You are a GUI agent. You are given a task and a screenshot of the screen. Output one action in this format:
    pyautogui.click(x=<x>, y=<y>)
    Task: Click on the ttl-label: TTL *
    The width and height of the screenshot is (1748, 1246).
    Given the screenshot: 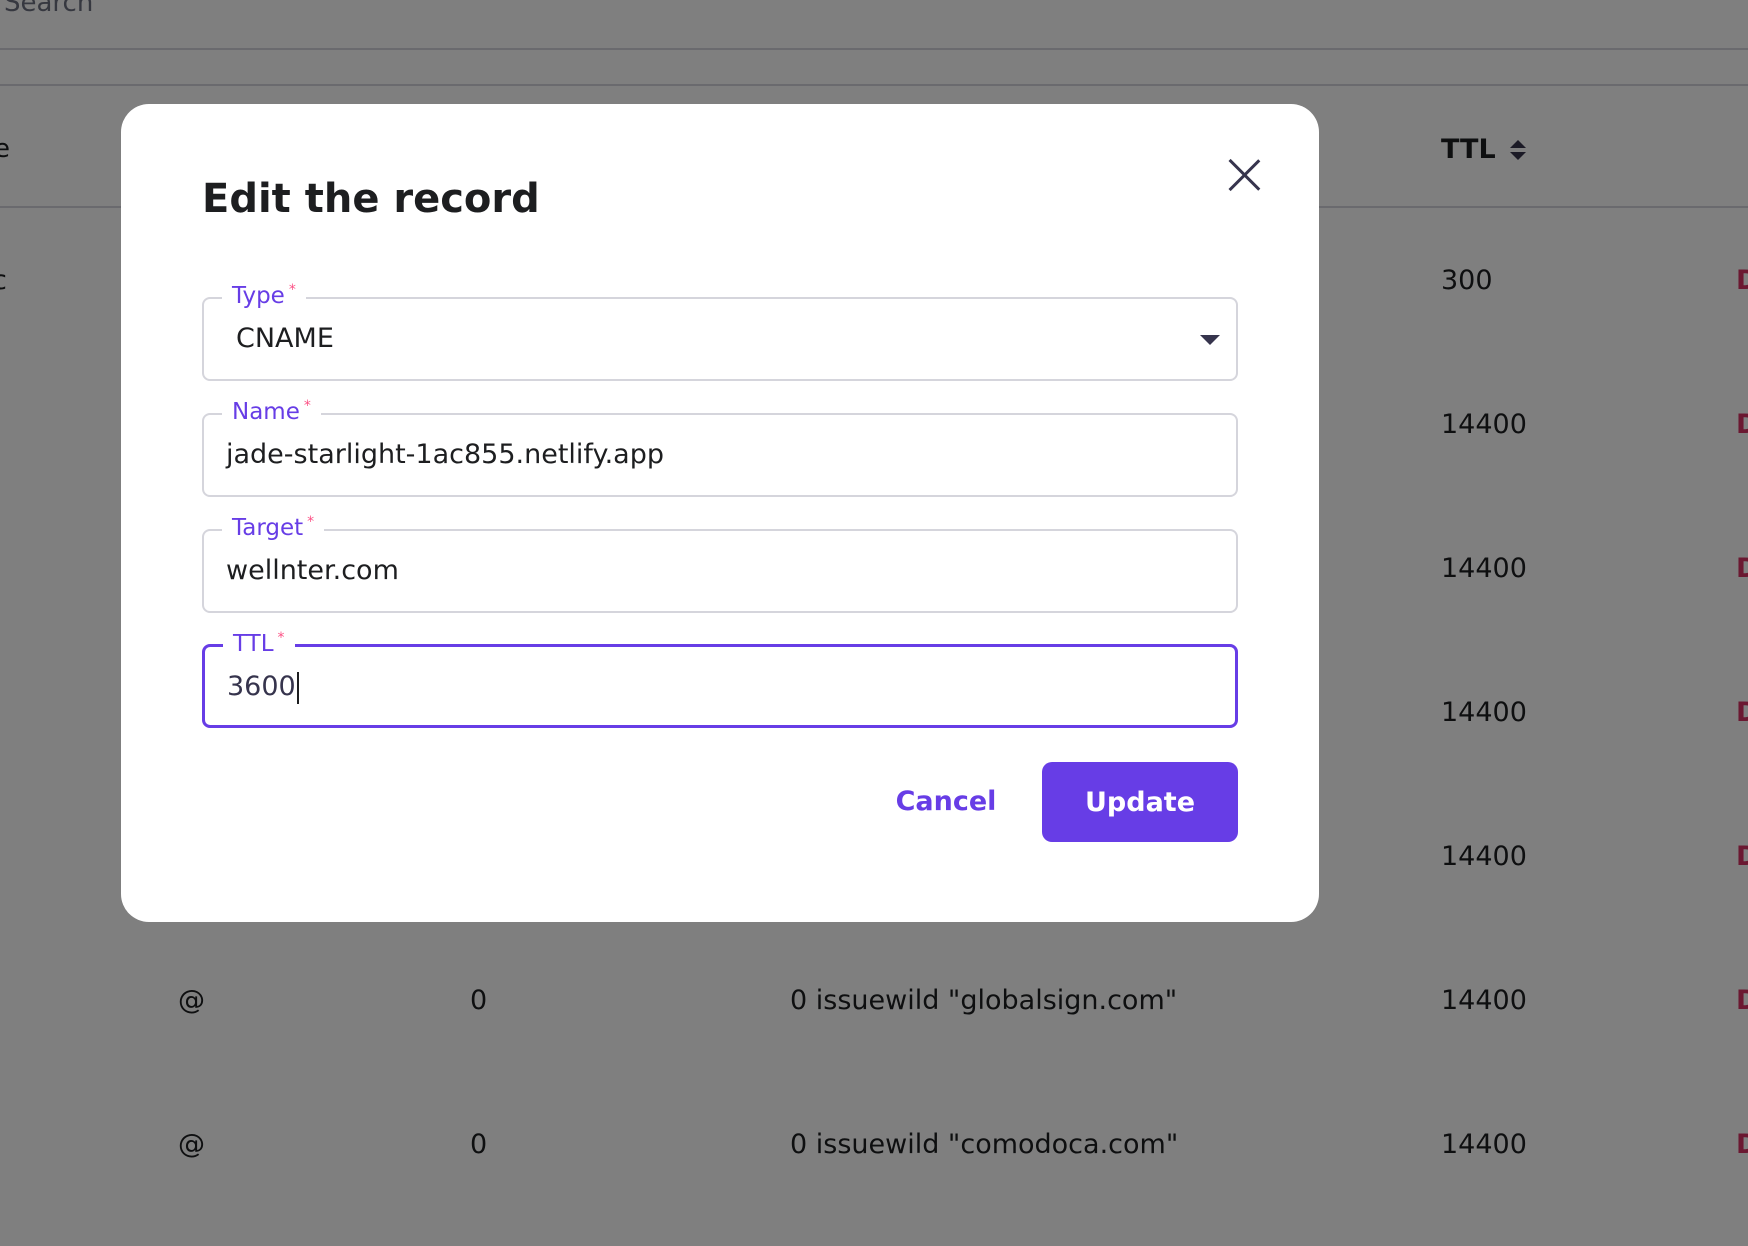 What is the action you would take?
    pyautogui.click(x=259, y=644)
    